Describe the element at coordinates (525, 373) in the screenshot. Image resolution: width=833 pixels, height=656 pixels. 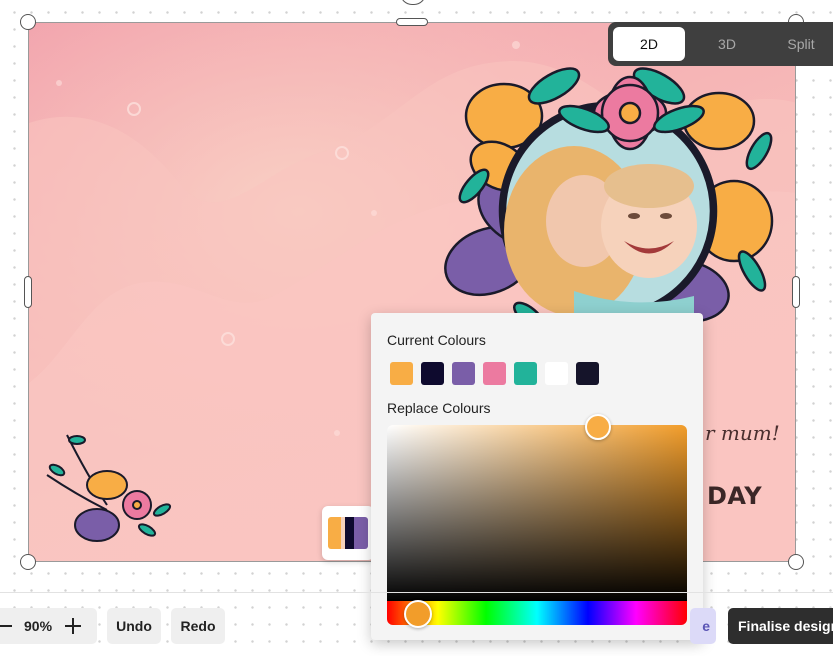
I see `colour-swatch-teal` at that location.